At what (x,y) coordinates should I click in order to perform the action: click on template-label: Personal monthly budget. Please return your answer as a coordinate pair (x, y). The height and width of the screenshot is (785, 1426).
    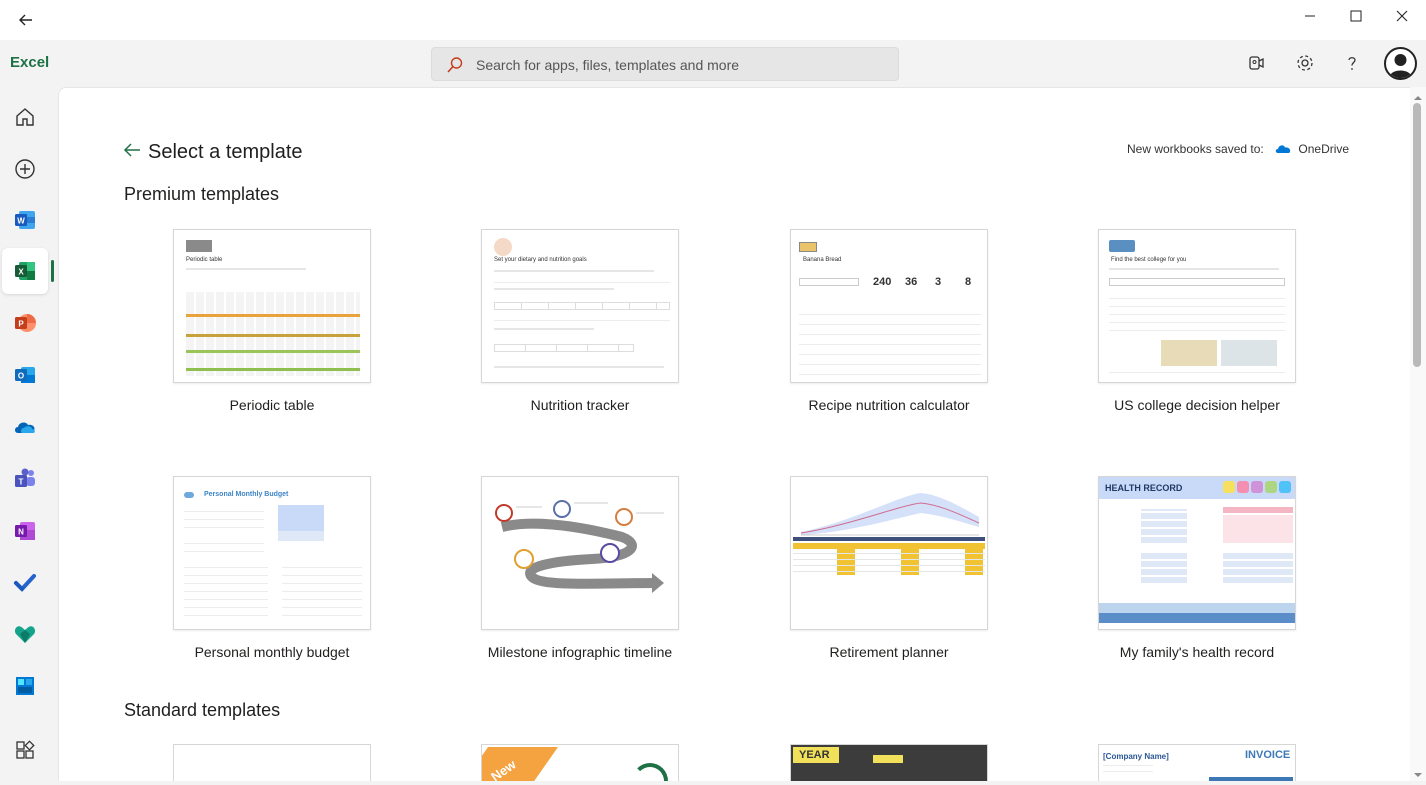
    Looking at the image, I should click on (272, 652).